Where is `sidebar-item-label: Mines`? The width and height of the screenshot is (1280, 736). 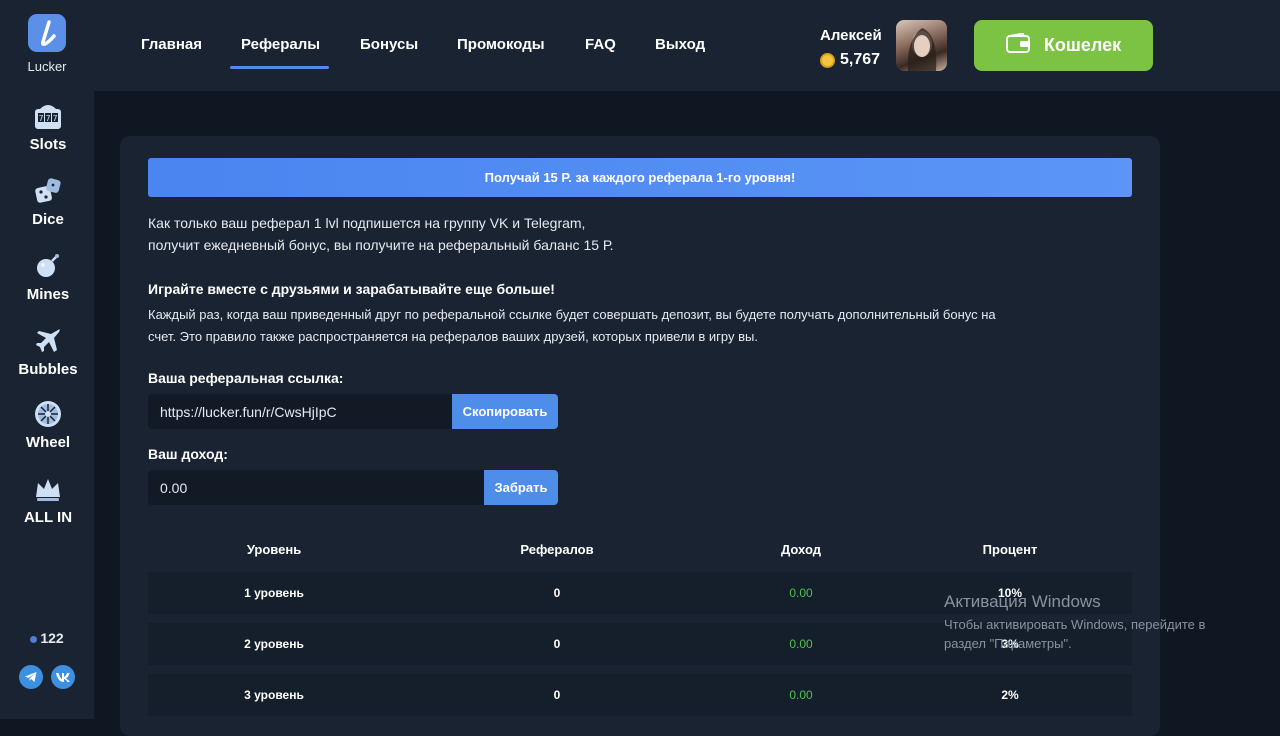
sidebar-item-label: Mines is located at coordinates (48, 294).